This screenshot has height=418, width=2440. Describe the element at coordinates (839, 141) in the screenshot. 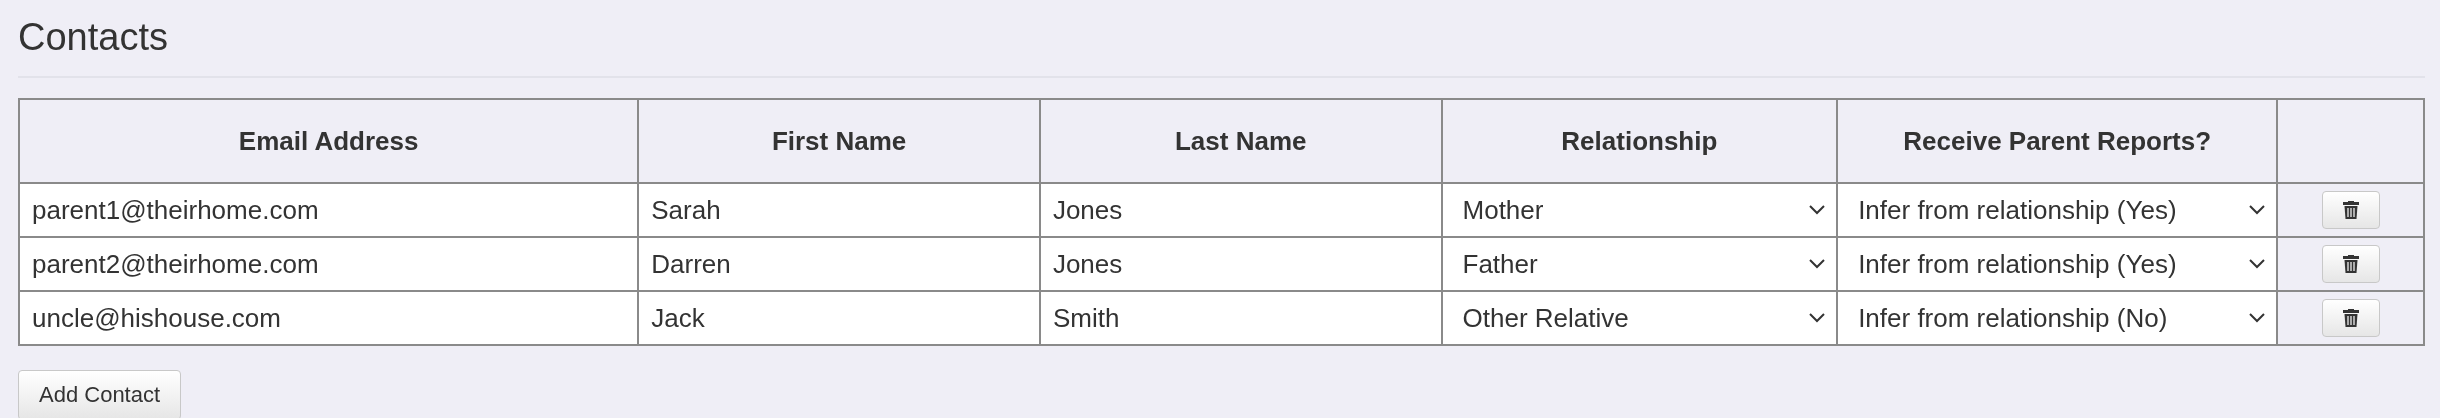

I see `column-header: First Name` at that location.